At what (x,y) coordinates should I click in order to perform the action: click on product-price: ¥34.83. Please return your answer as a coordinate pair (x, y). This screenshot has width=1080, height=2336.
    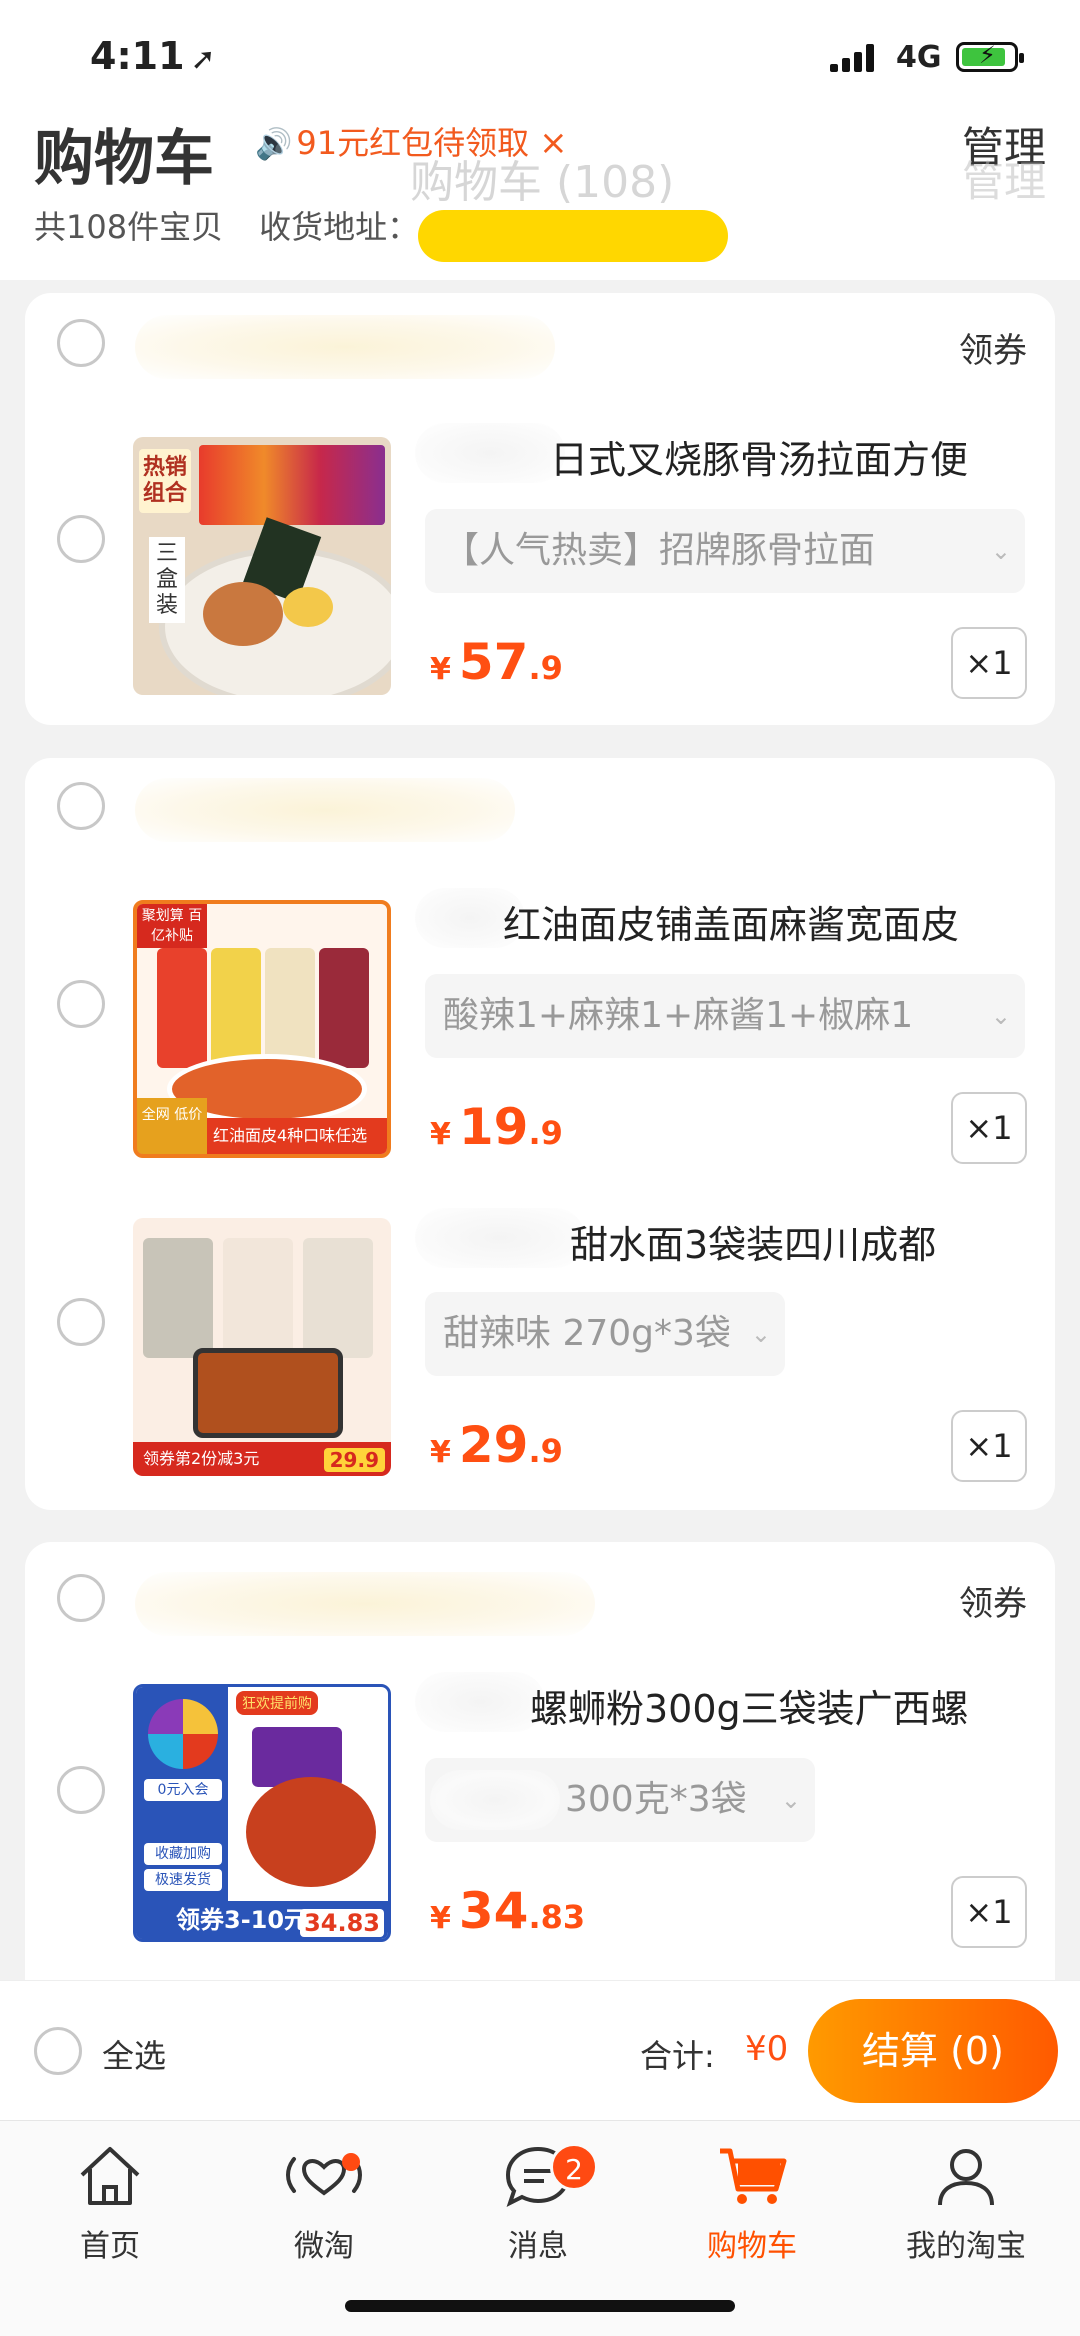
    Looking at the image, I should click on (508, 1911).